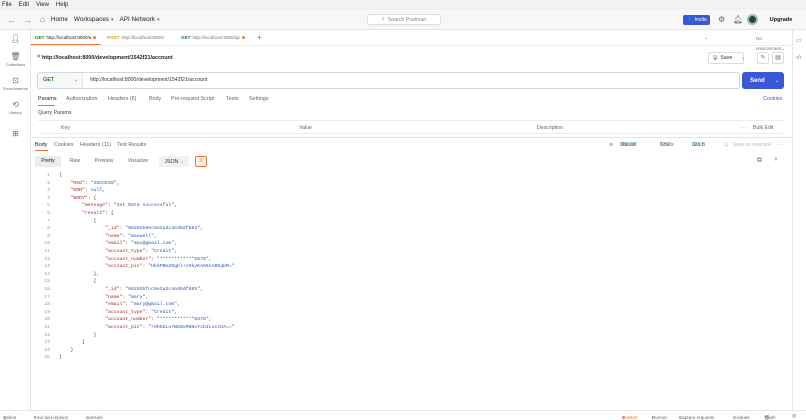  Describe the element at coordinates (79, 274) in the screenshot. I see `code-line: },` at that location.